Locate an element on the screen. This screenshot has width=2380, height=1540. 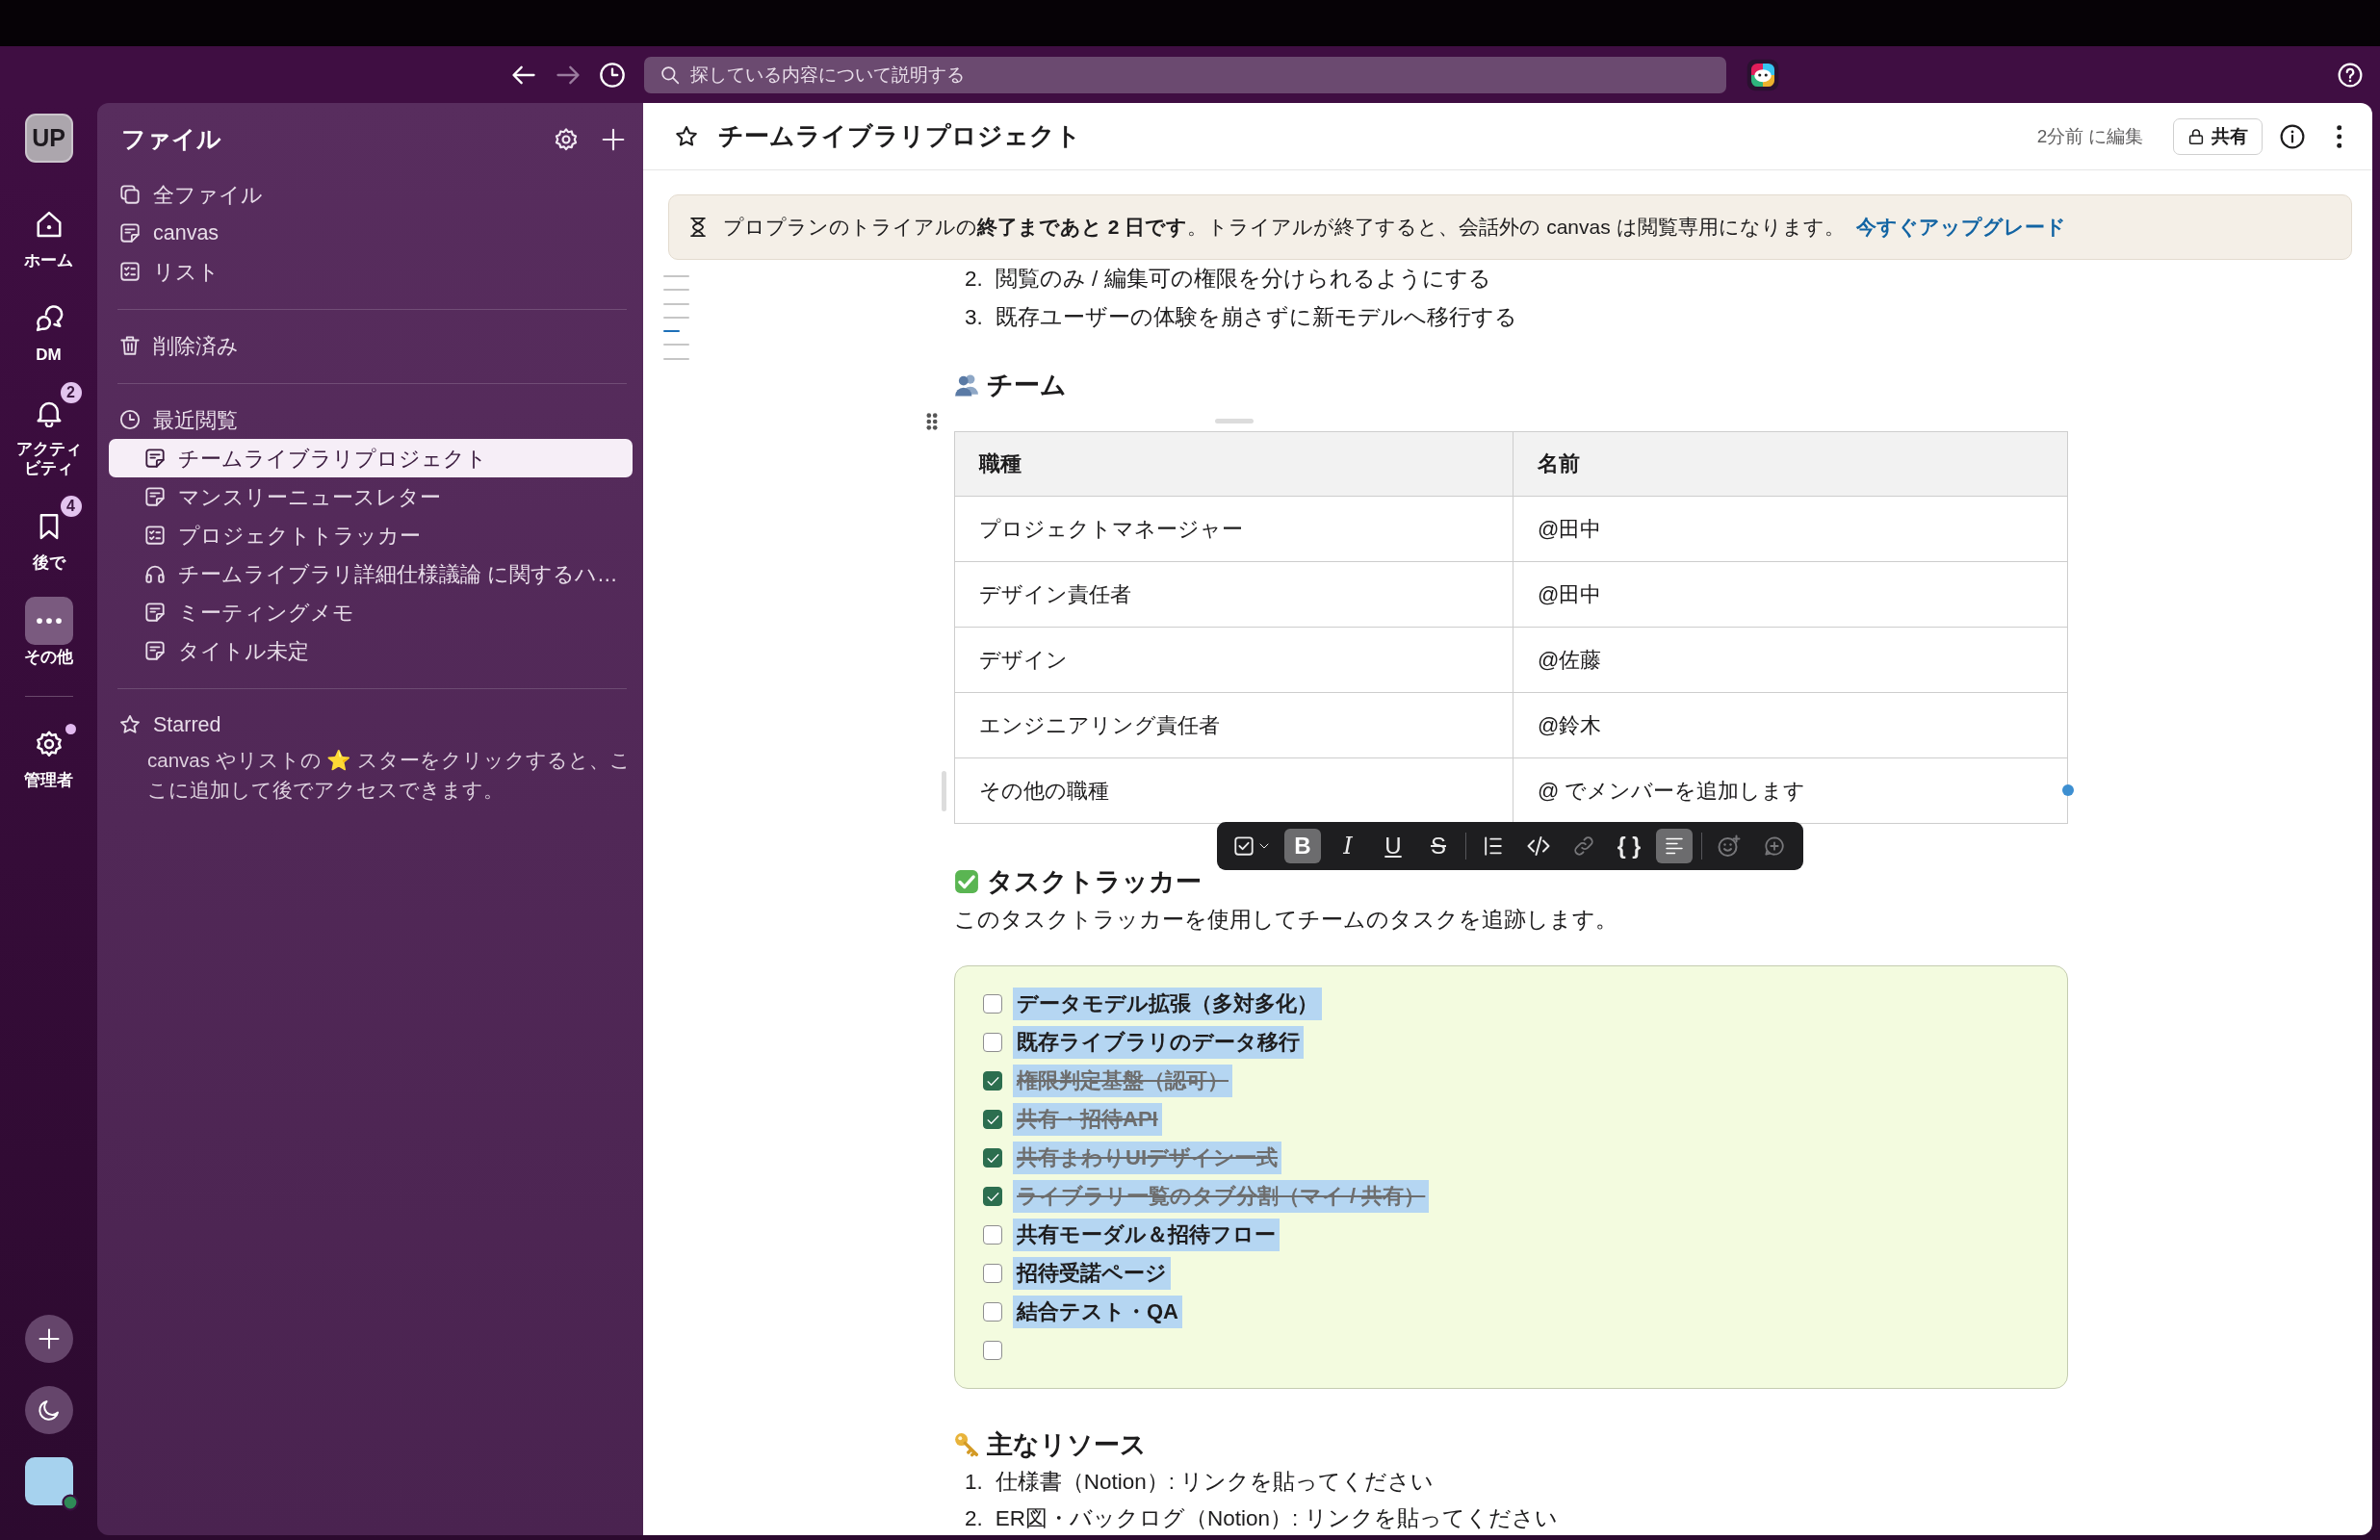
share-button: 共有 is located at coordinates (2218, 136).